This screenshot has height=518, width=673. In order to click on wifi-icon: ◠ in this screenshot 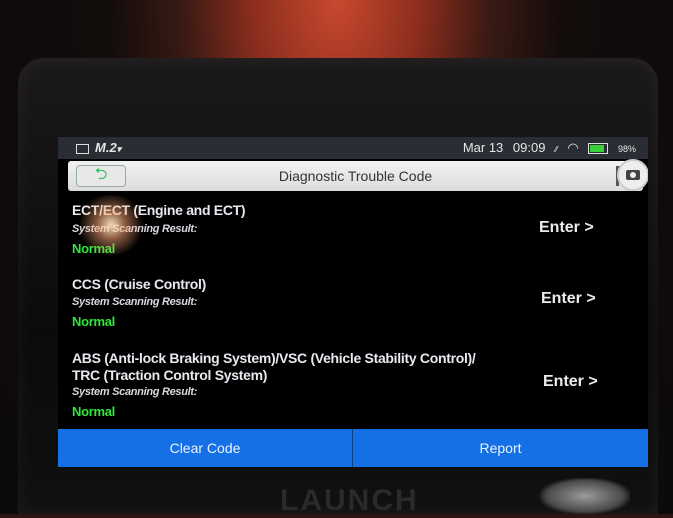, I will do `click(573, 147)`.